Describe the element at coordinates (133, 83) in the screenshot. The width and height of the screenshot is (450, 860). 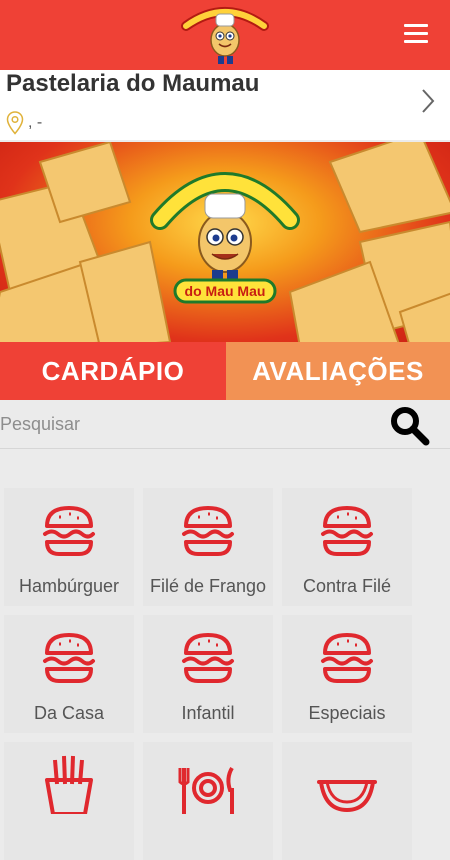
I see `store-name: Pastelaria do Maumau` at that location.